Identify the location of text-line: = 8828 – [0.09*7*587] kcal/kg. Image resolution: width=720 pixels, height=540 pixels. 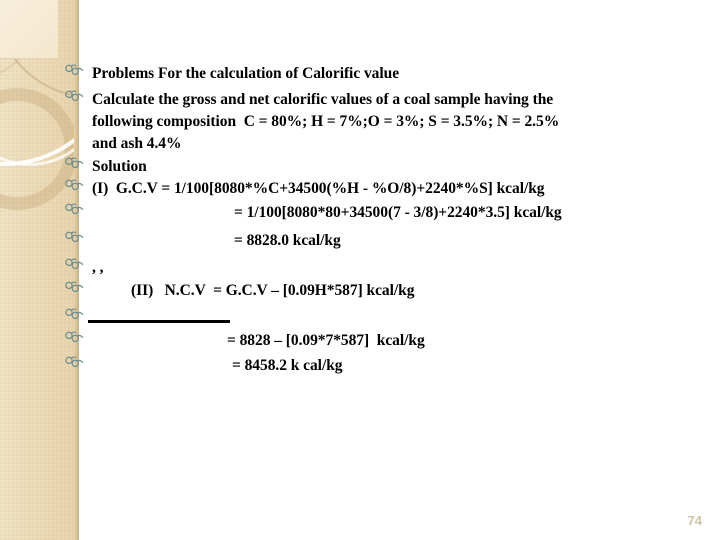
(326, 340).